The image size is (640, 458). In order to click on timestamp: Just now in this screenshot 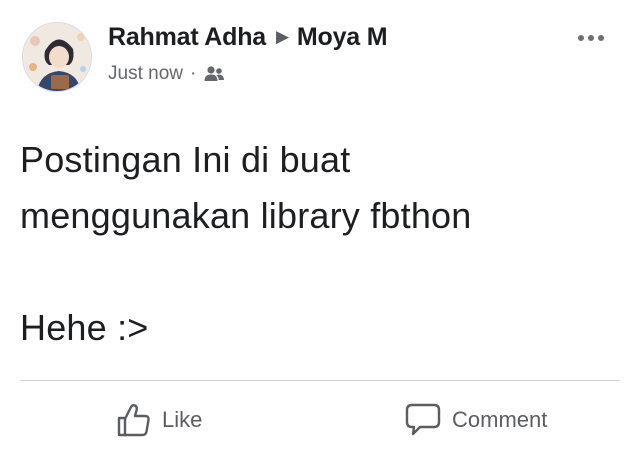, I will do `click(145, 74)`.